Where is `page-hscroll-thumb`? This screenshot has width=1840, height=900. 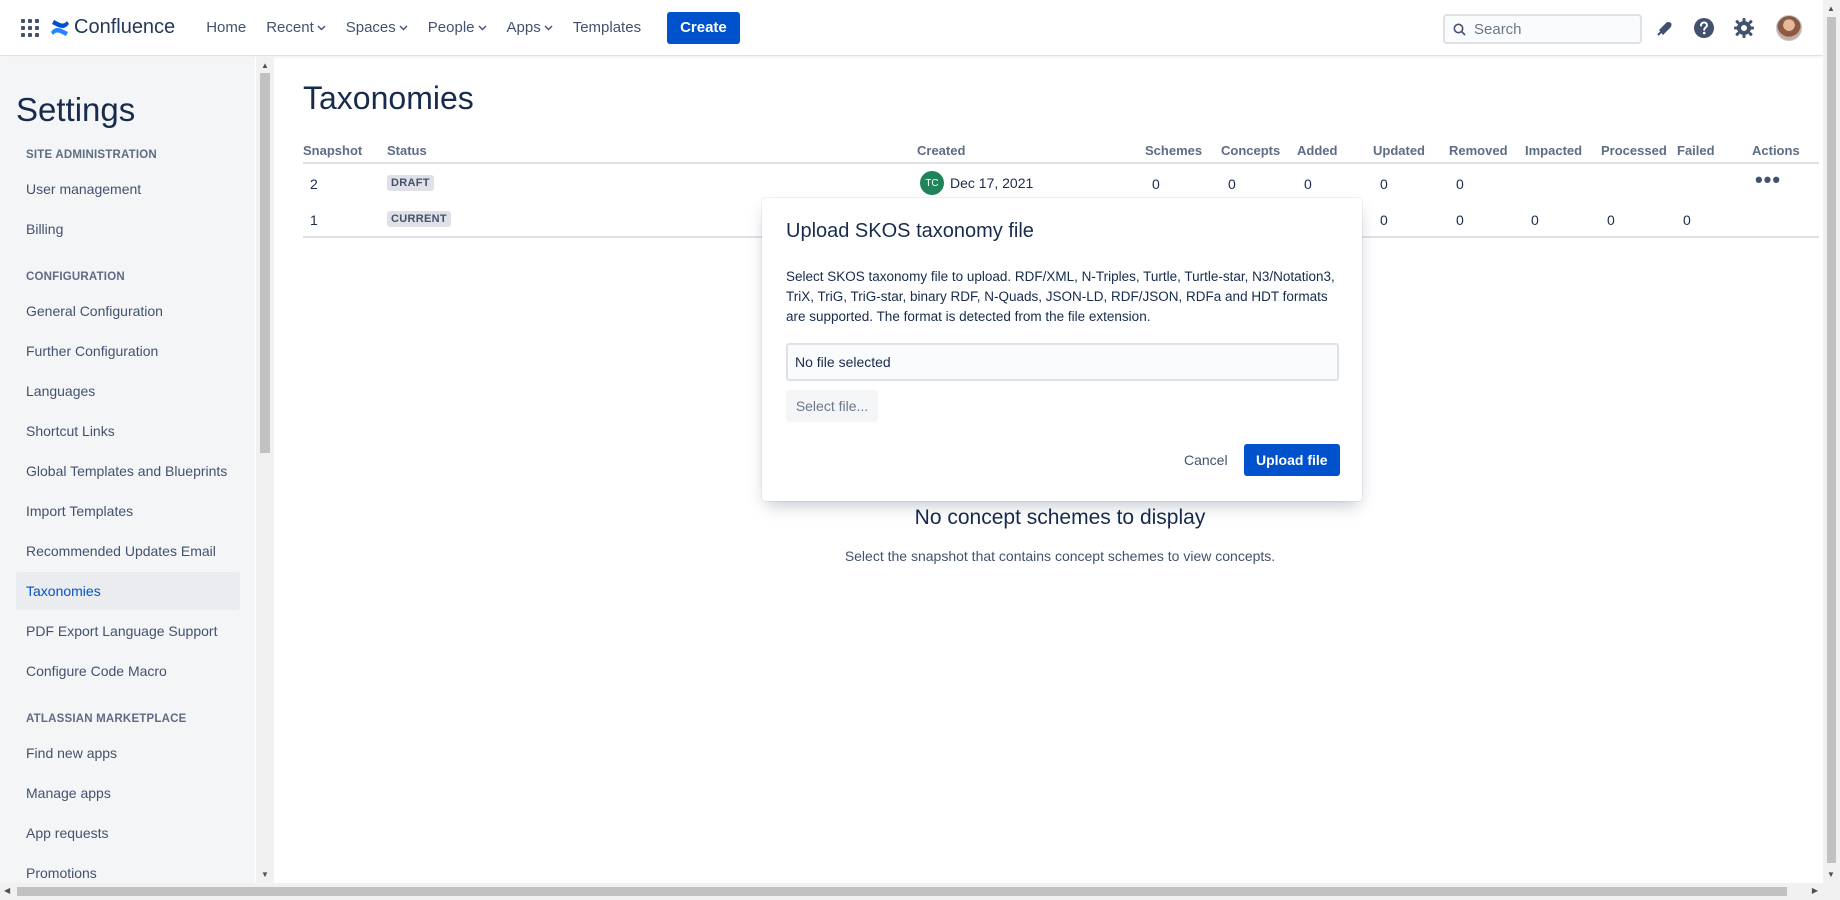
page-hscroll-thumb is located at coordinates (902, 891).